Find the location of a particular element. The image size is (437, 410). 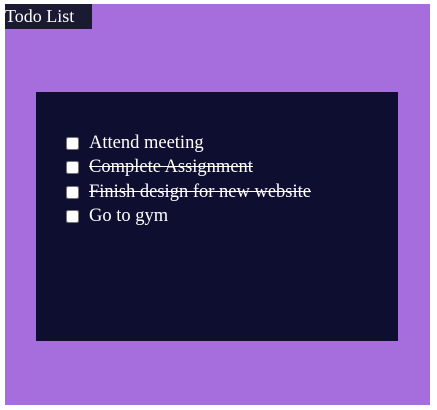

todo-label: Finish design for new website is located at coordinates (200, 191).